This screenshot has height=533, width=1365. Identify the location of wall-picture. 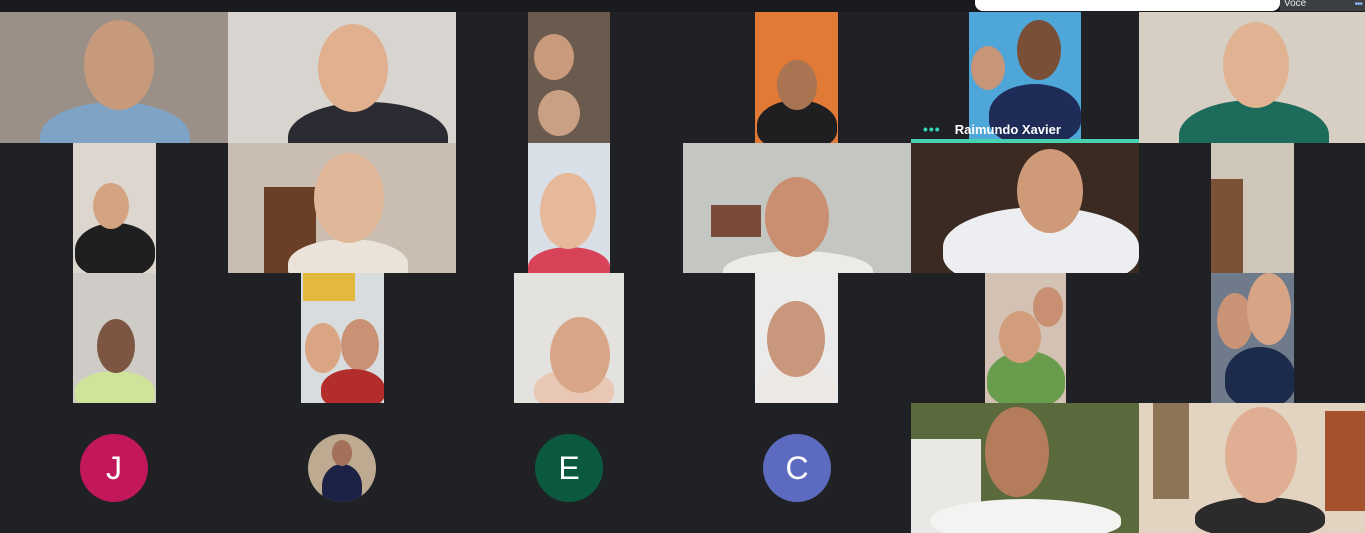
(736, 221).